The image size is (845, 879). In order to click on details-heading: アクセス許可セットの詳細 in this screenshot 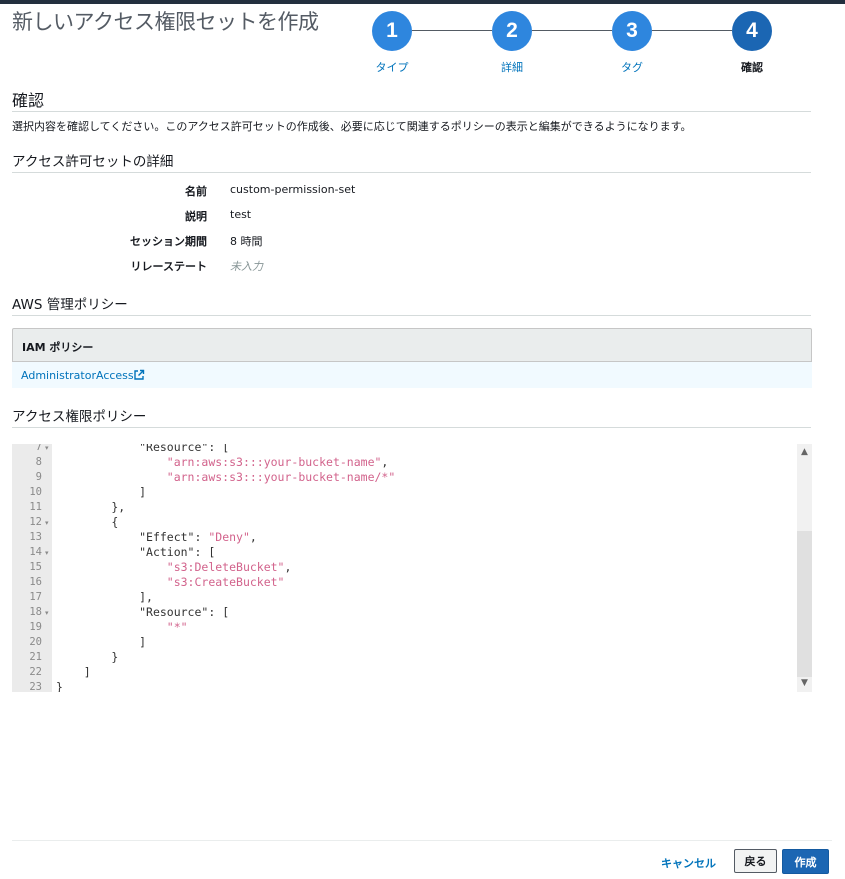, I will do `click(93, 162)`.